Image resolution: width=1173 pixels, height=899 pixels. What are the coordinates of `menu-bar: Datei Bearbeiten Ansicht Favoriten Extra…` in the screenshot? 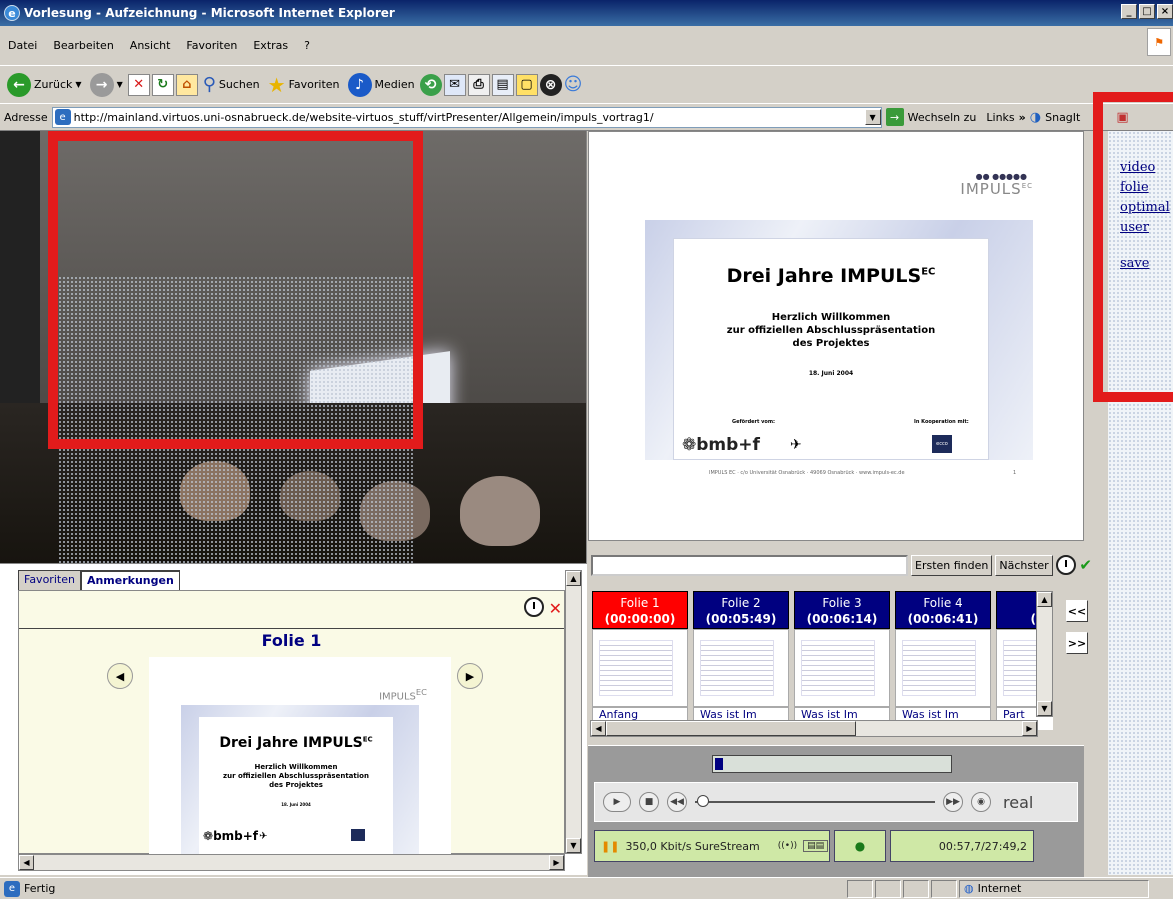 It's located at (586, 46).